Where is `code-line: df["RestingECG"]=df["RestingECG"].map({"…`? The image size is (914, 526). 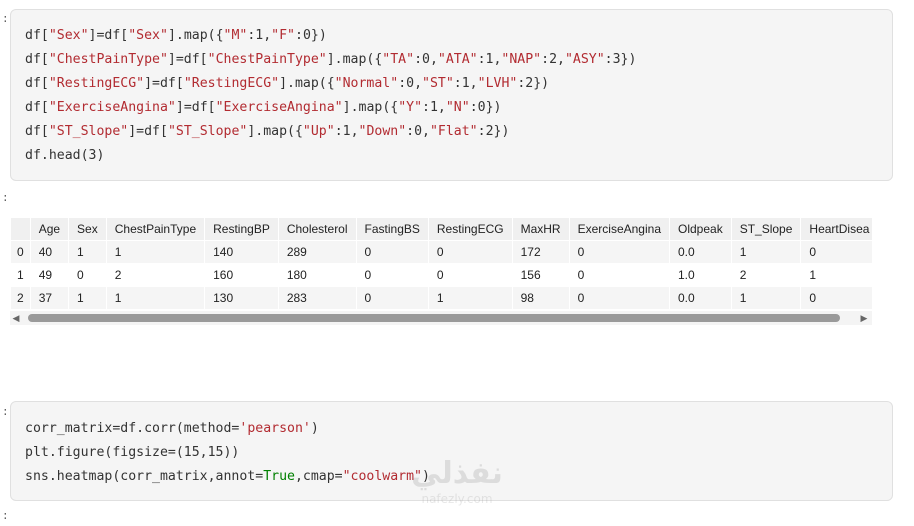 code-line: df["RestingECG"]=df["RestingECG"].map({"… is located at coordinates (458, 84).